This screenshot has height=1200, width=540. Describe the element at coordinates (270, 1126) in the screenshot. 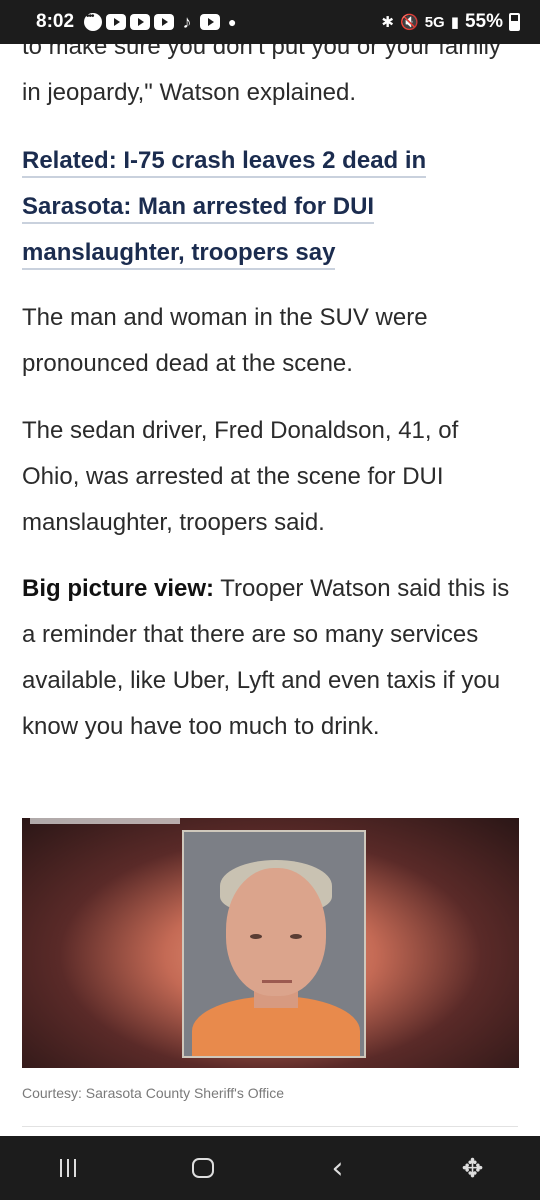

I see `divider` at that location.